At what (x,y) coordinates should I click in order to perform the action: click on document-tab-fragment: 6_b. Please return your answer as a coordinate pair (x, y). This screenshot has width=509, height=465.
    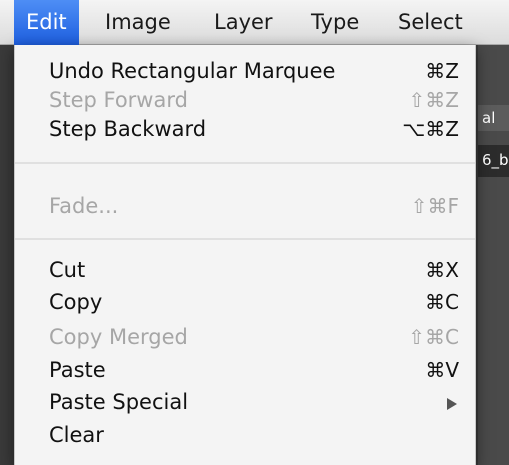
    Looking at the image, I should click on (493, 161).